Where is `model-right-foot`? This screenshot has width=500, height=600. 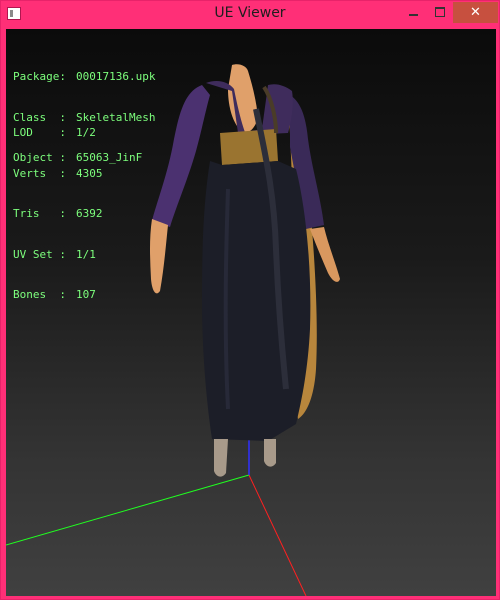
model-right-foot is located at coordinates (270, 453).